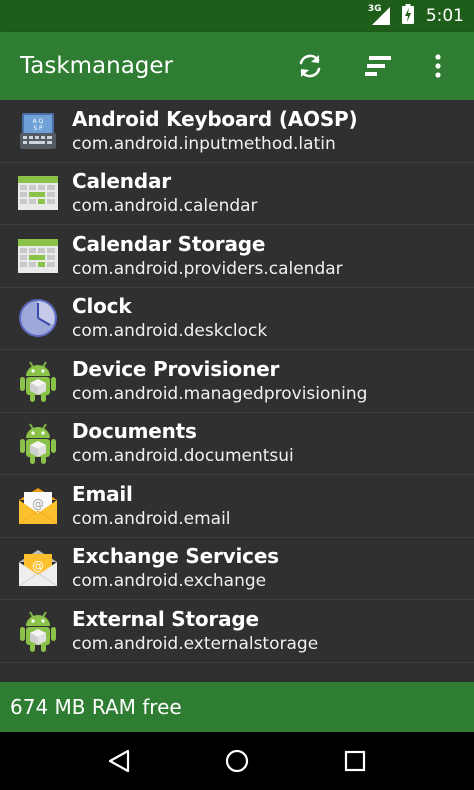  What do you see at coordinates (176, 368) in the screenshot?
I see `app-name: Device Provisioner` at bounding box center [176, 368].